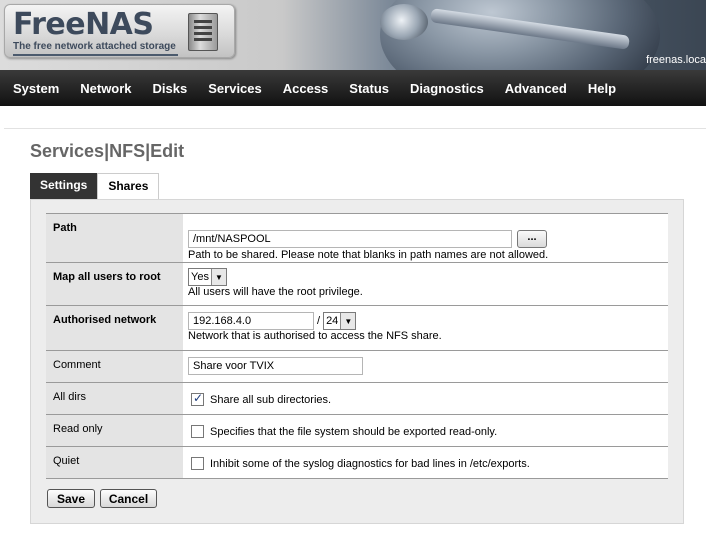 This screenshot has height=538, width=706. Describe the element at coordinates (114, 284) in the screenshot. I see `mapall-label: Map all users to root` at that location.